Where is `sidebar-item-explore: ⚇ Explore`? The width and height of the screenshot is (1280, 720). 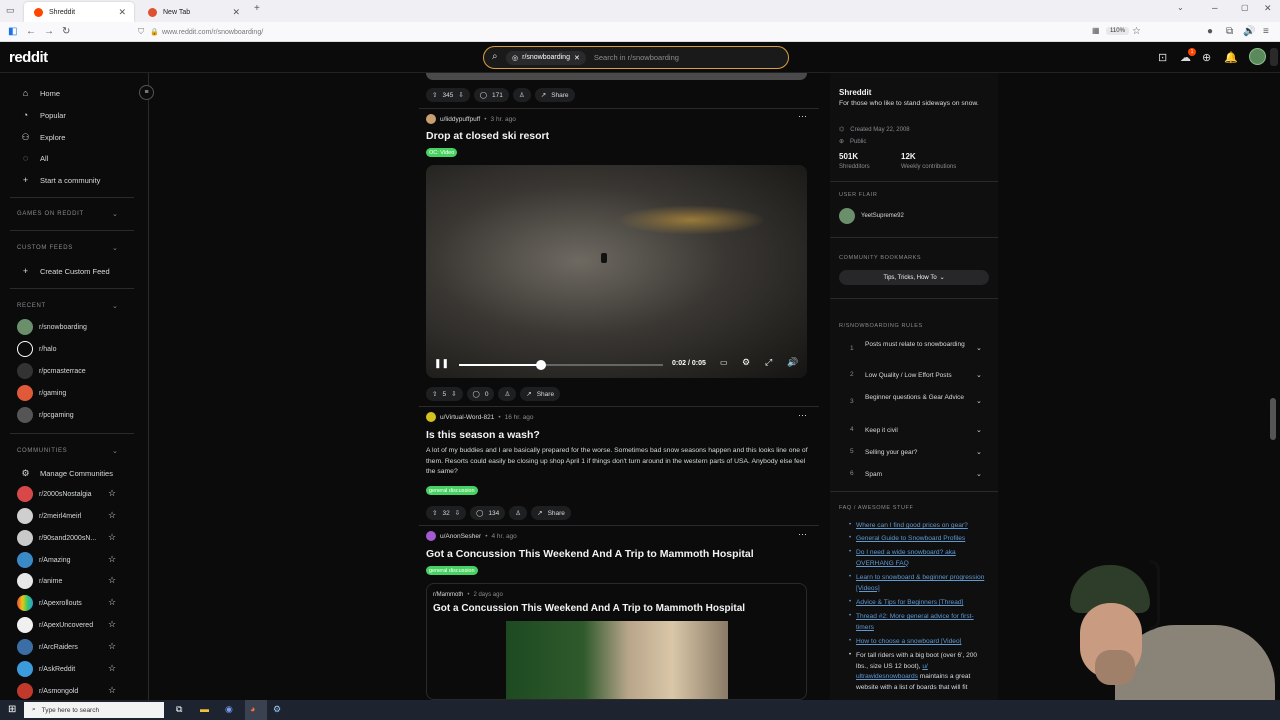
sidebar-item-explore: ⚇ Explore is located at coordinates (42, 137).